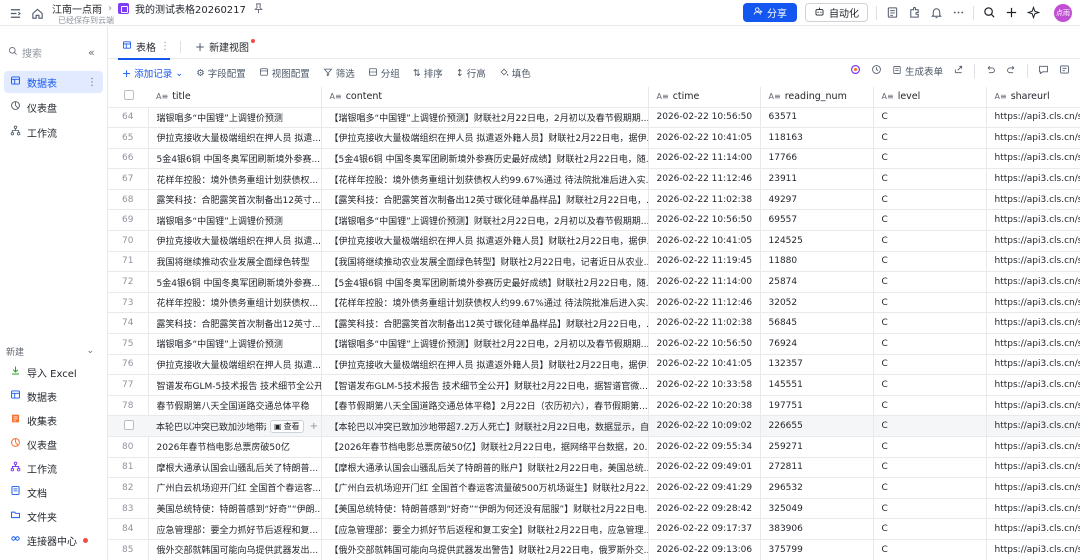 The width and height of the screenshot is (1080, 560). Describe the element at coordinates (704, 385) in the screenshot. I see `cell-ctime: 2026-02-22 10:33:58` at that location.